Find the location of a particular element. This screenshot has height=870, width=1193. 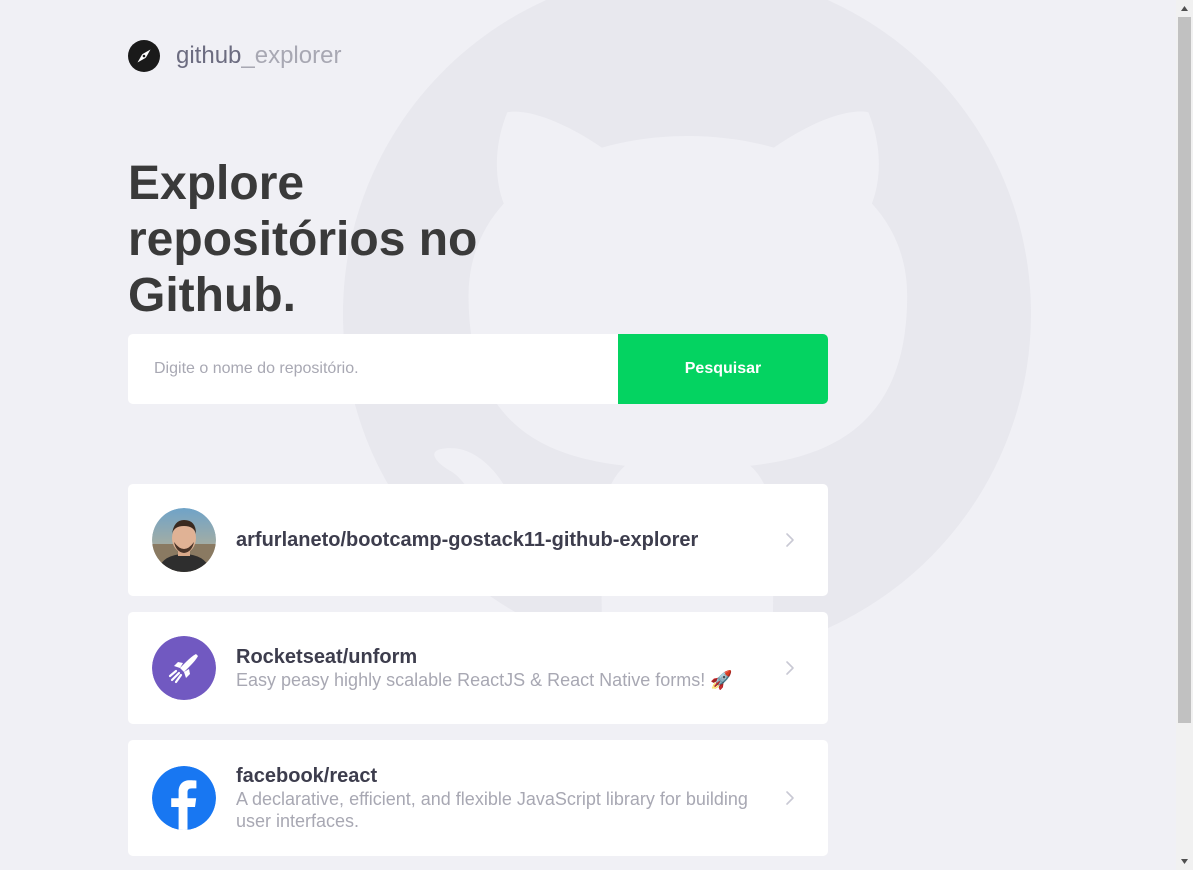

facebook-logo-avatar is located at coordinates (184, 798).